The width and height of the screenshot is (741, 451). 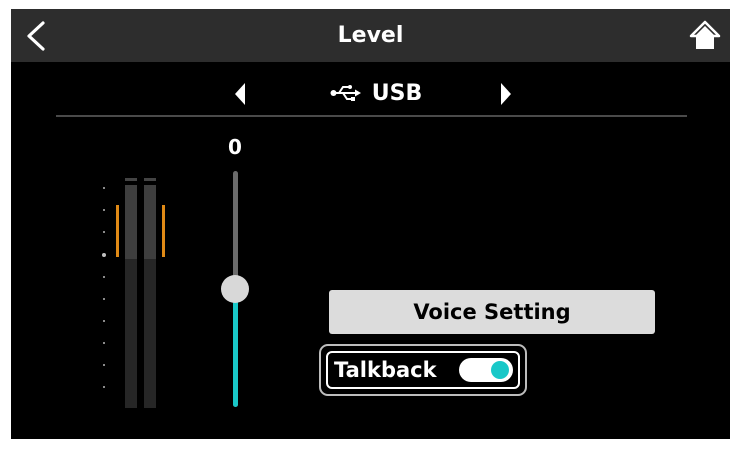 I want to click on triangle-left-icon, so click(x=240, y=94).